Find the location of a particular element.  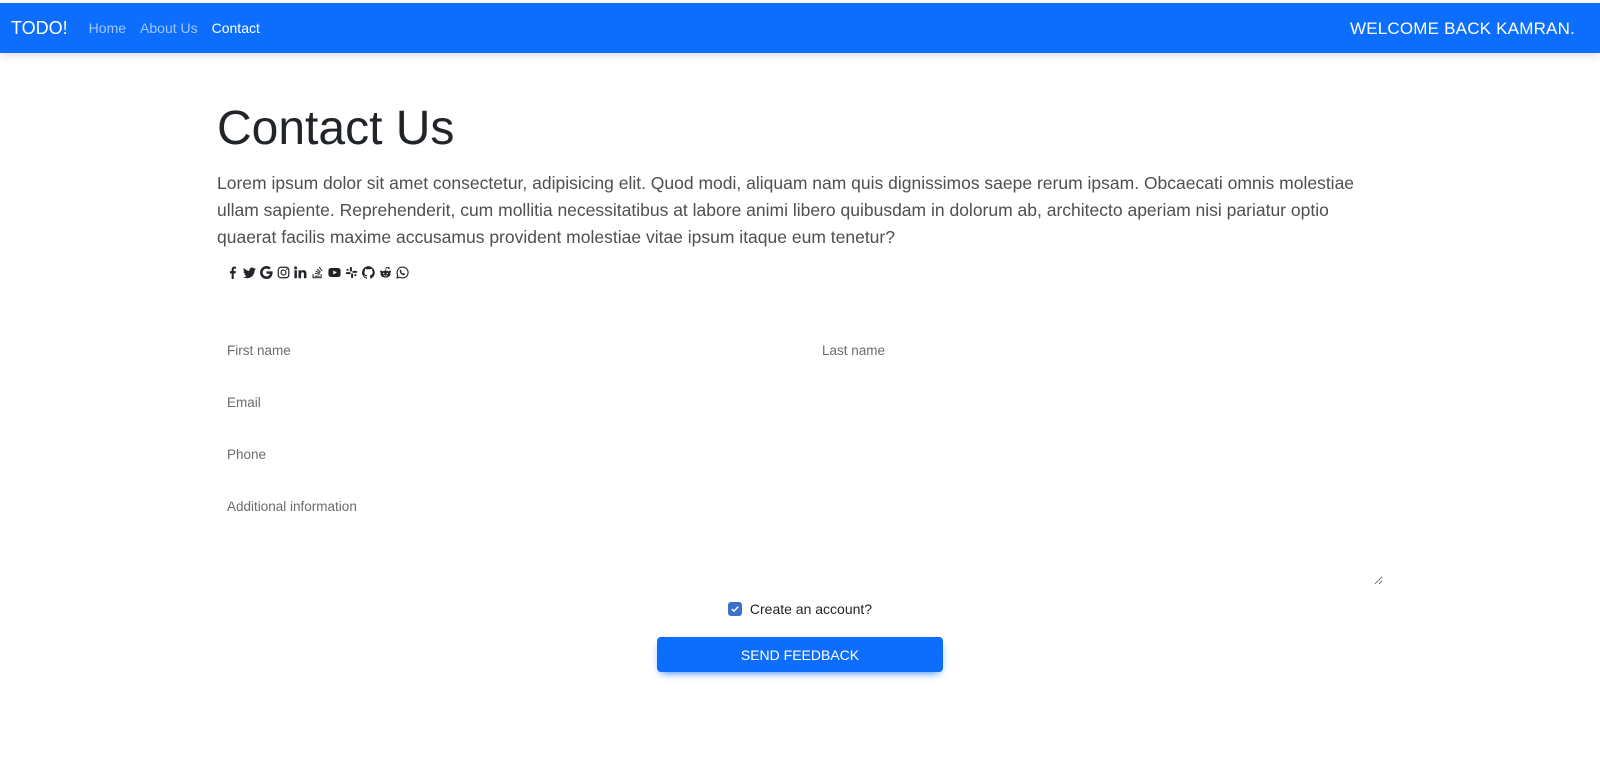

phone-input is located at coordinates (800, 455).